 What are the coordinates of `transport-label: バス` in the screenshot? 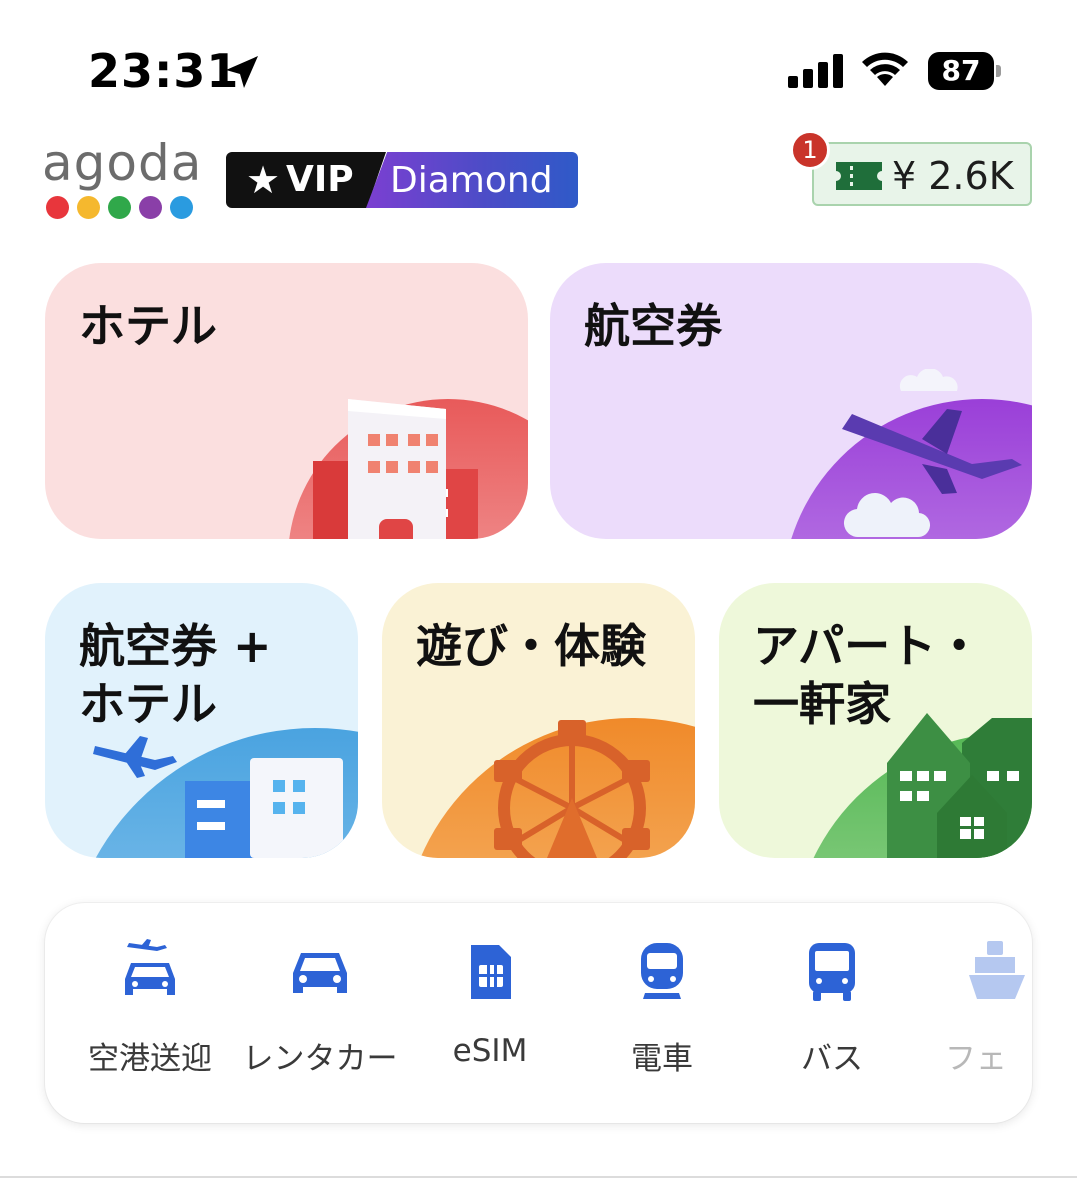 It's located at (832, 1059).